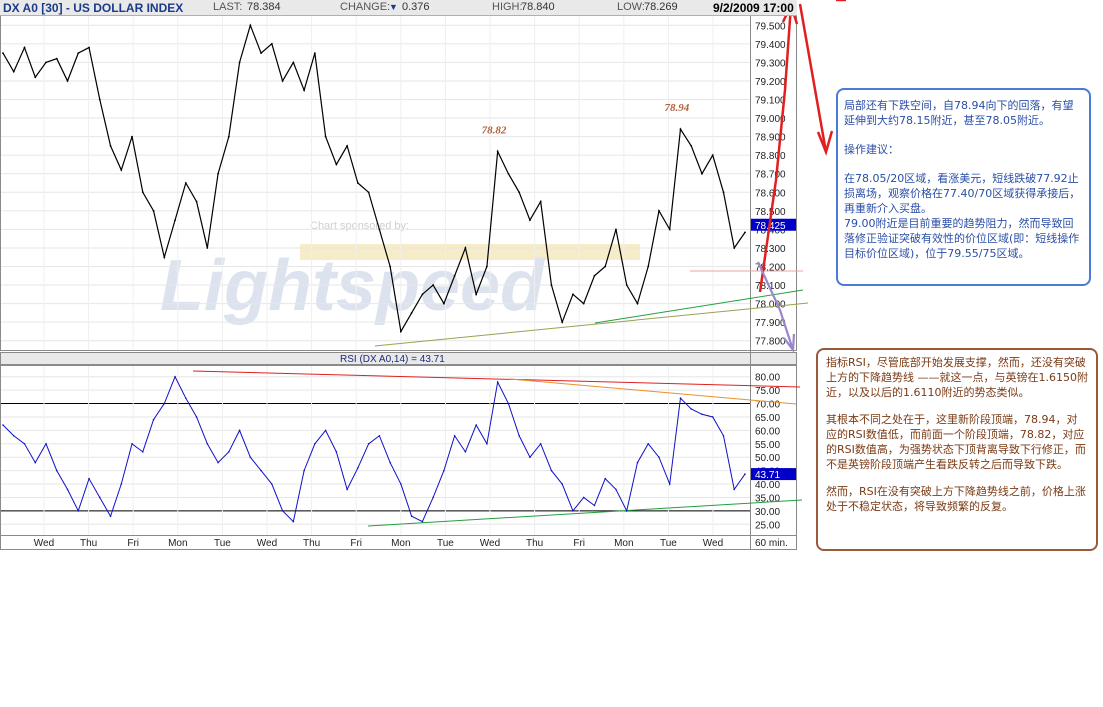 The image size is (1103, 707). What do you see at coordinates (770, 323) in the screenshot?
I see `price-tick-label: 77.900` at bounding box center [770, 323].